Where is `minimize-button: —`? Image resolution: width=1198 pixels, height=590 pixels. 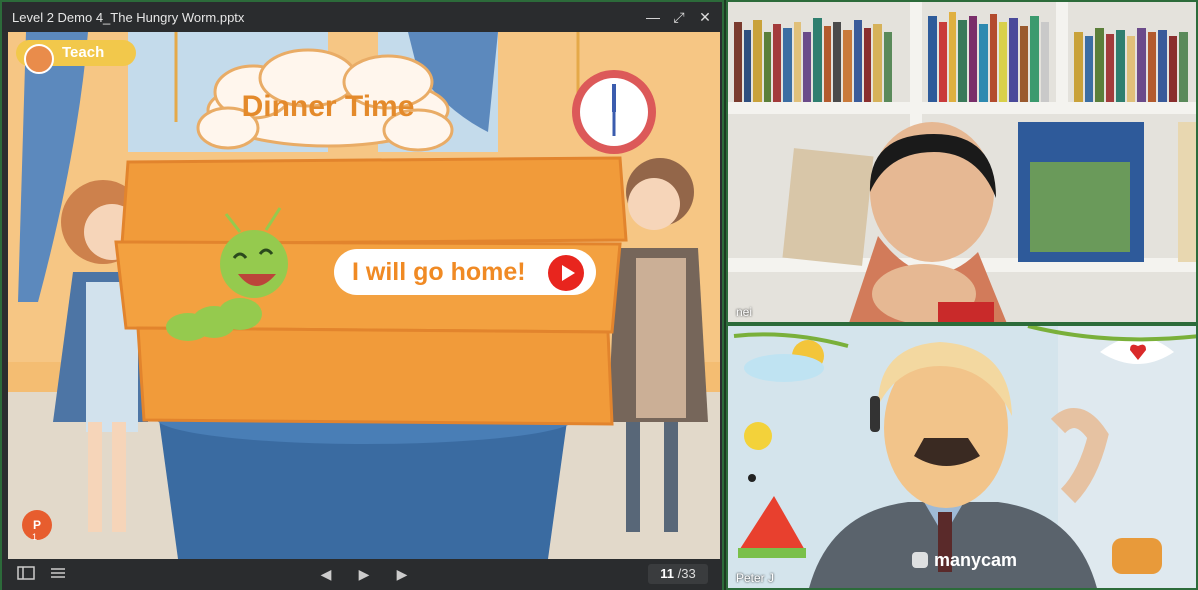
minimize-button: — is located at coordinates (653, 17).